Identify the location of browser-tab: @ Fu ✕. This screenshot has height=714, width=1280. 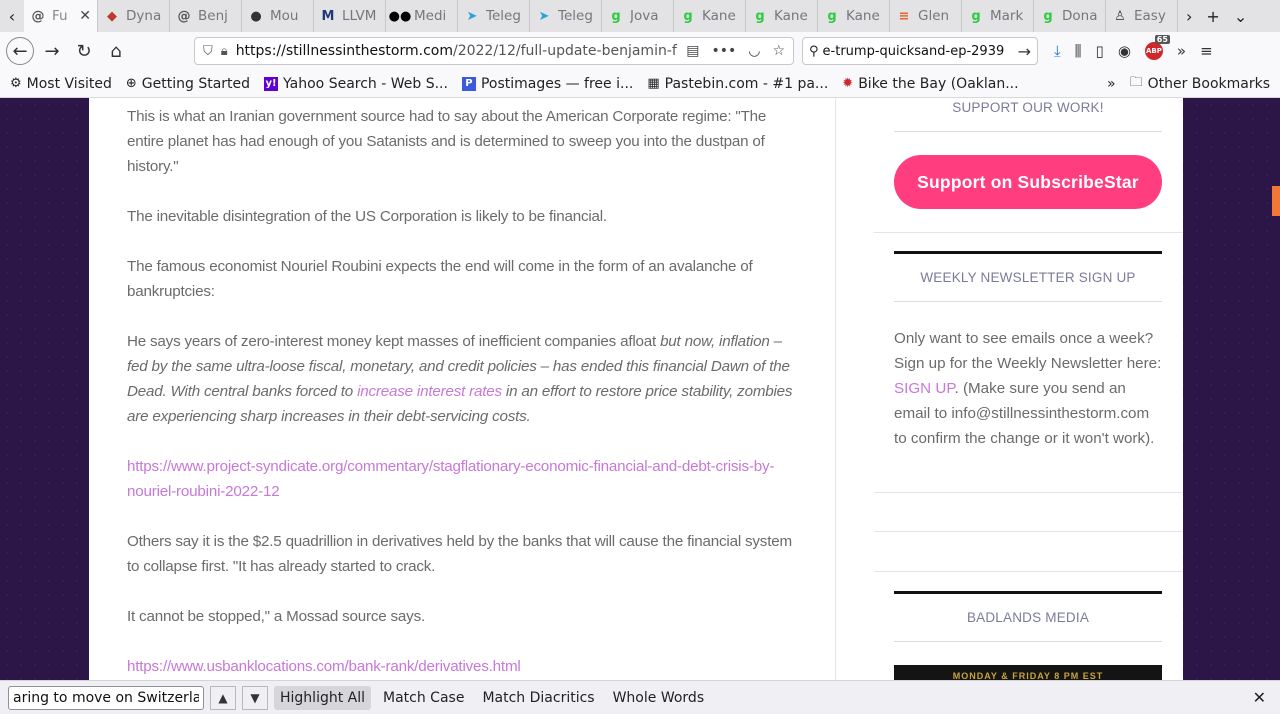
(61, 16).